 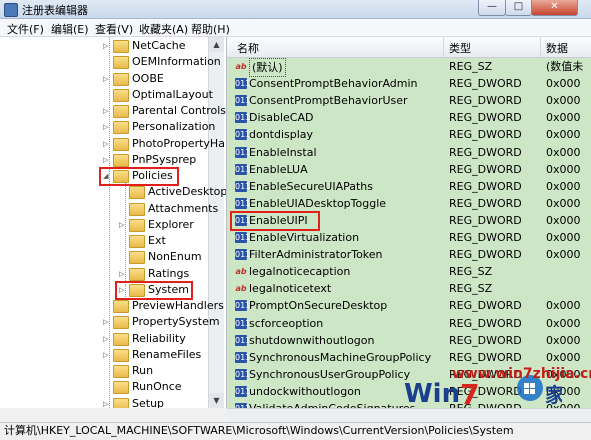 What do you see at coordinates (163, 29) in the screenshot?
I see `menu-favorites: 收藏夹(A)` at bounding box center [163, 29].